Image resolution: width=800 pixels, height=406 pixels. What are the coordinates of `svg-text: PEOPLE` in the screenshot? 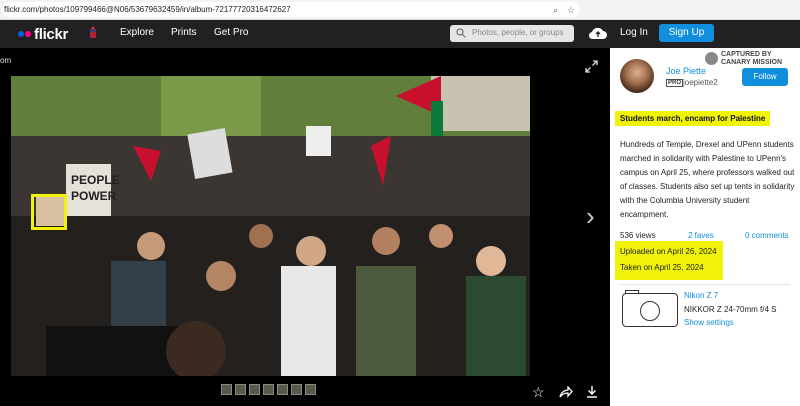 It's located at (95, 180).